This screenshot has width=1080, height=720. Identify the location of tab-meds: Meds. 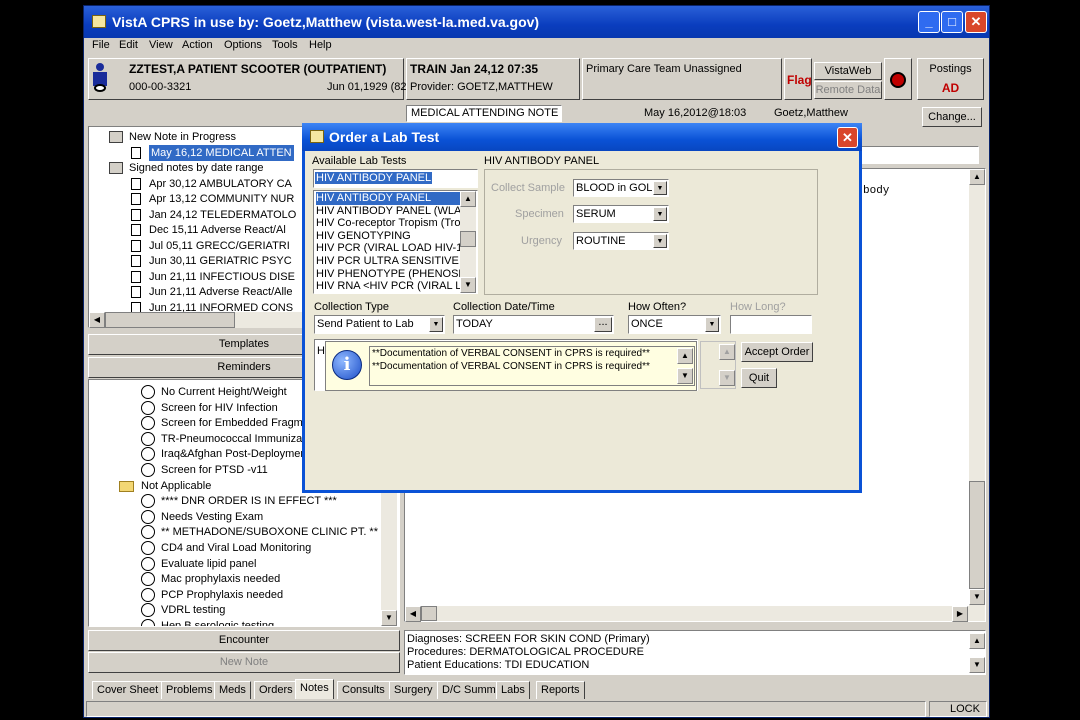
(232, 690).